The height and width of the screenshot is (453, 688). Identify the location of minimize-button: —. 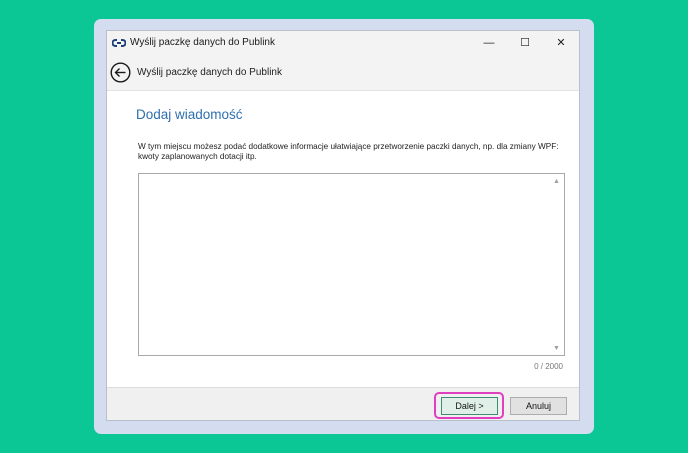
(489, 42).